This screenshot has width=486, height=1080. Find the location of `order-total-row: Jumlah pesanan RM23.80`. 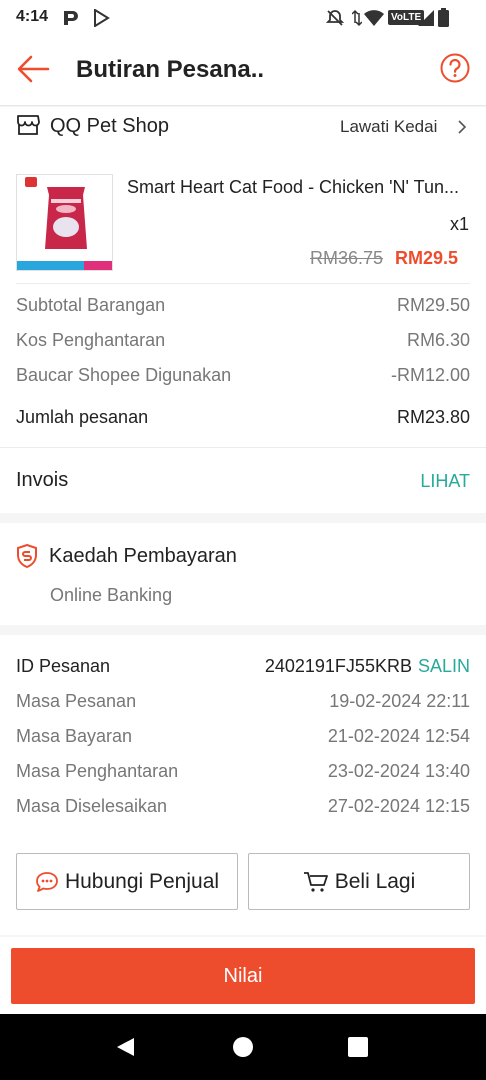

order-total-row: Jumlah pesanan RM23.80 is located at coordinates (243, 419).